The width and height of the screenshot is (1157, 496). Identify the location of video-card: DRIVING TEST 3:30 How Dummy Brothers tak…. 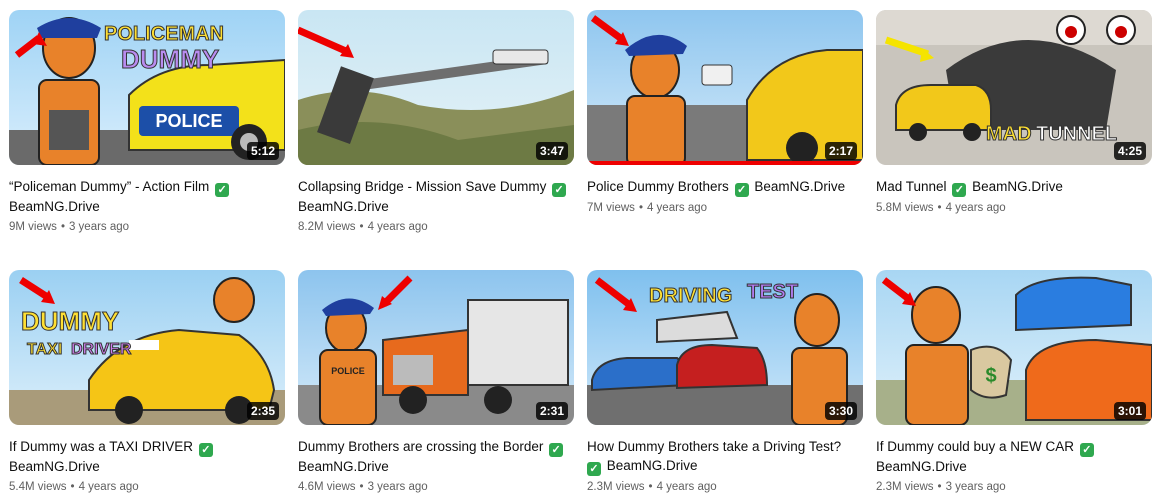
(725, 383).